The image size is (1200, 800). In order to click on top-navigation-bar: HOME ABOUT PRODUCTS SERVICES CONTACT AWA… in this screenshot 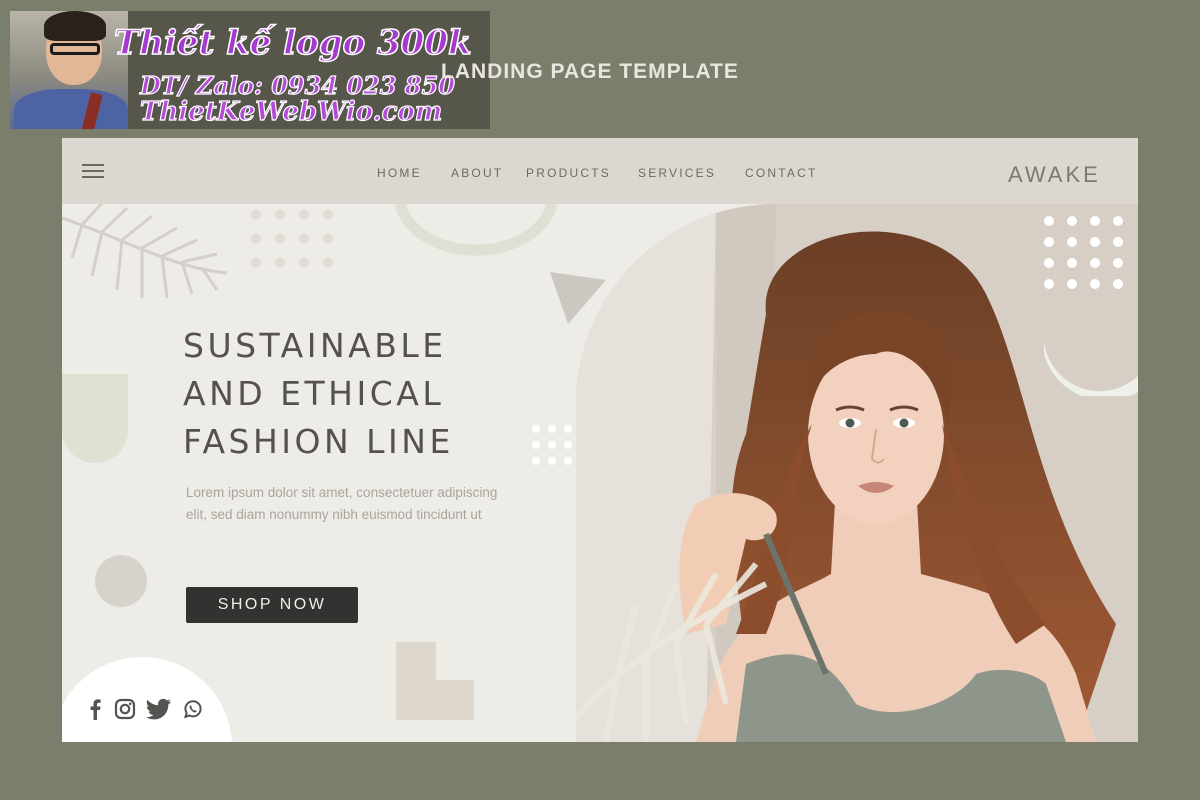, I will do `click(600, 171)`.